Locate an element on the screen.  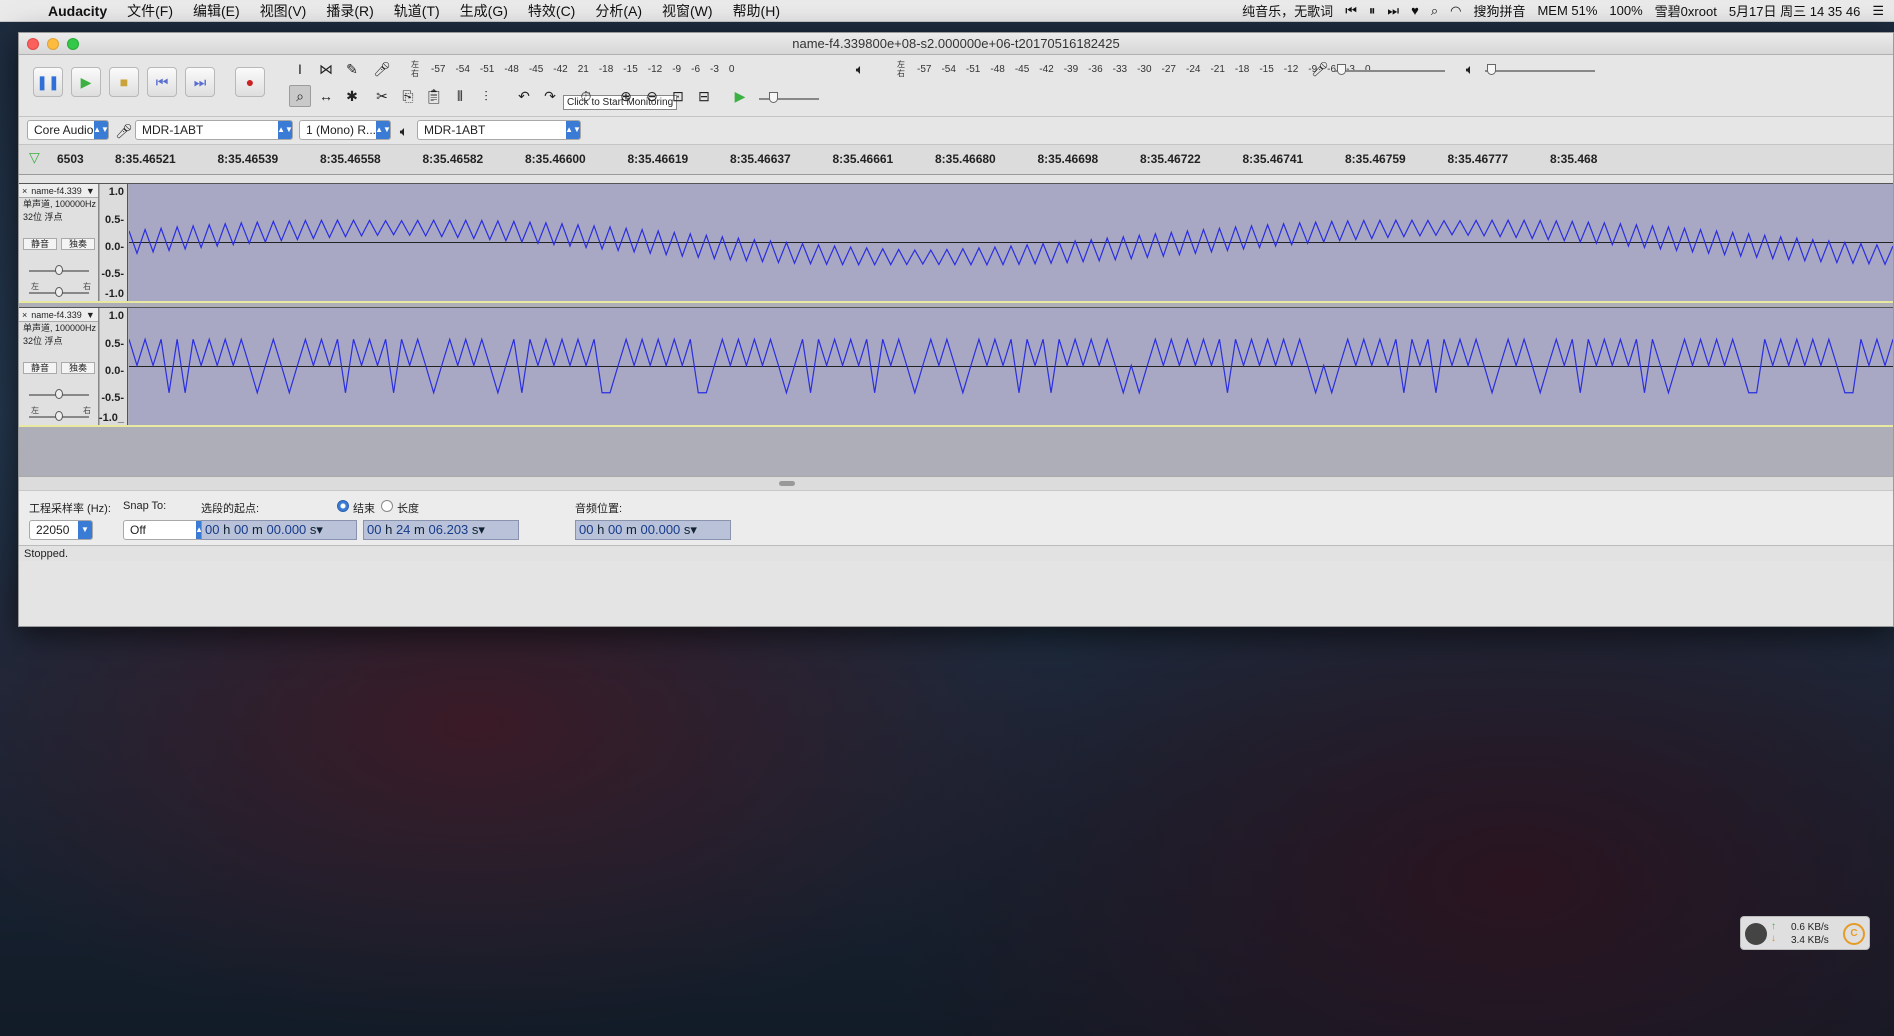
start-minutes: 00 is located at coordinates (241, 529).